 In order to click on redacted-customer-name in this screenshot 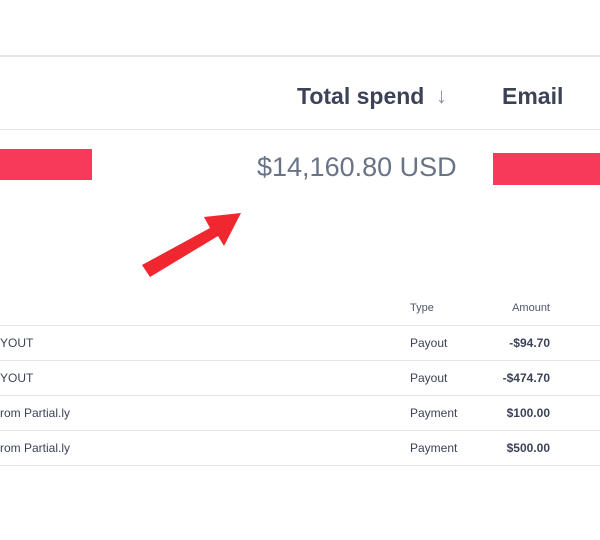, I will do `click(46, 164)`.